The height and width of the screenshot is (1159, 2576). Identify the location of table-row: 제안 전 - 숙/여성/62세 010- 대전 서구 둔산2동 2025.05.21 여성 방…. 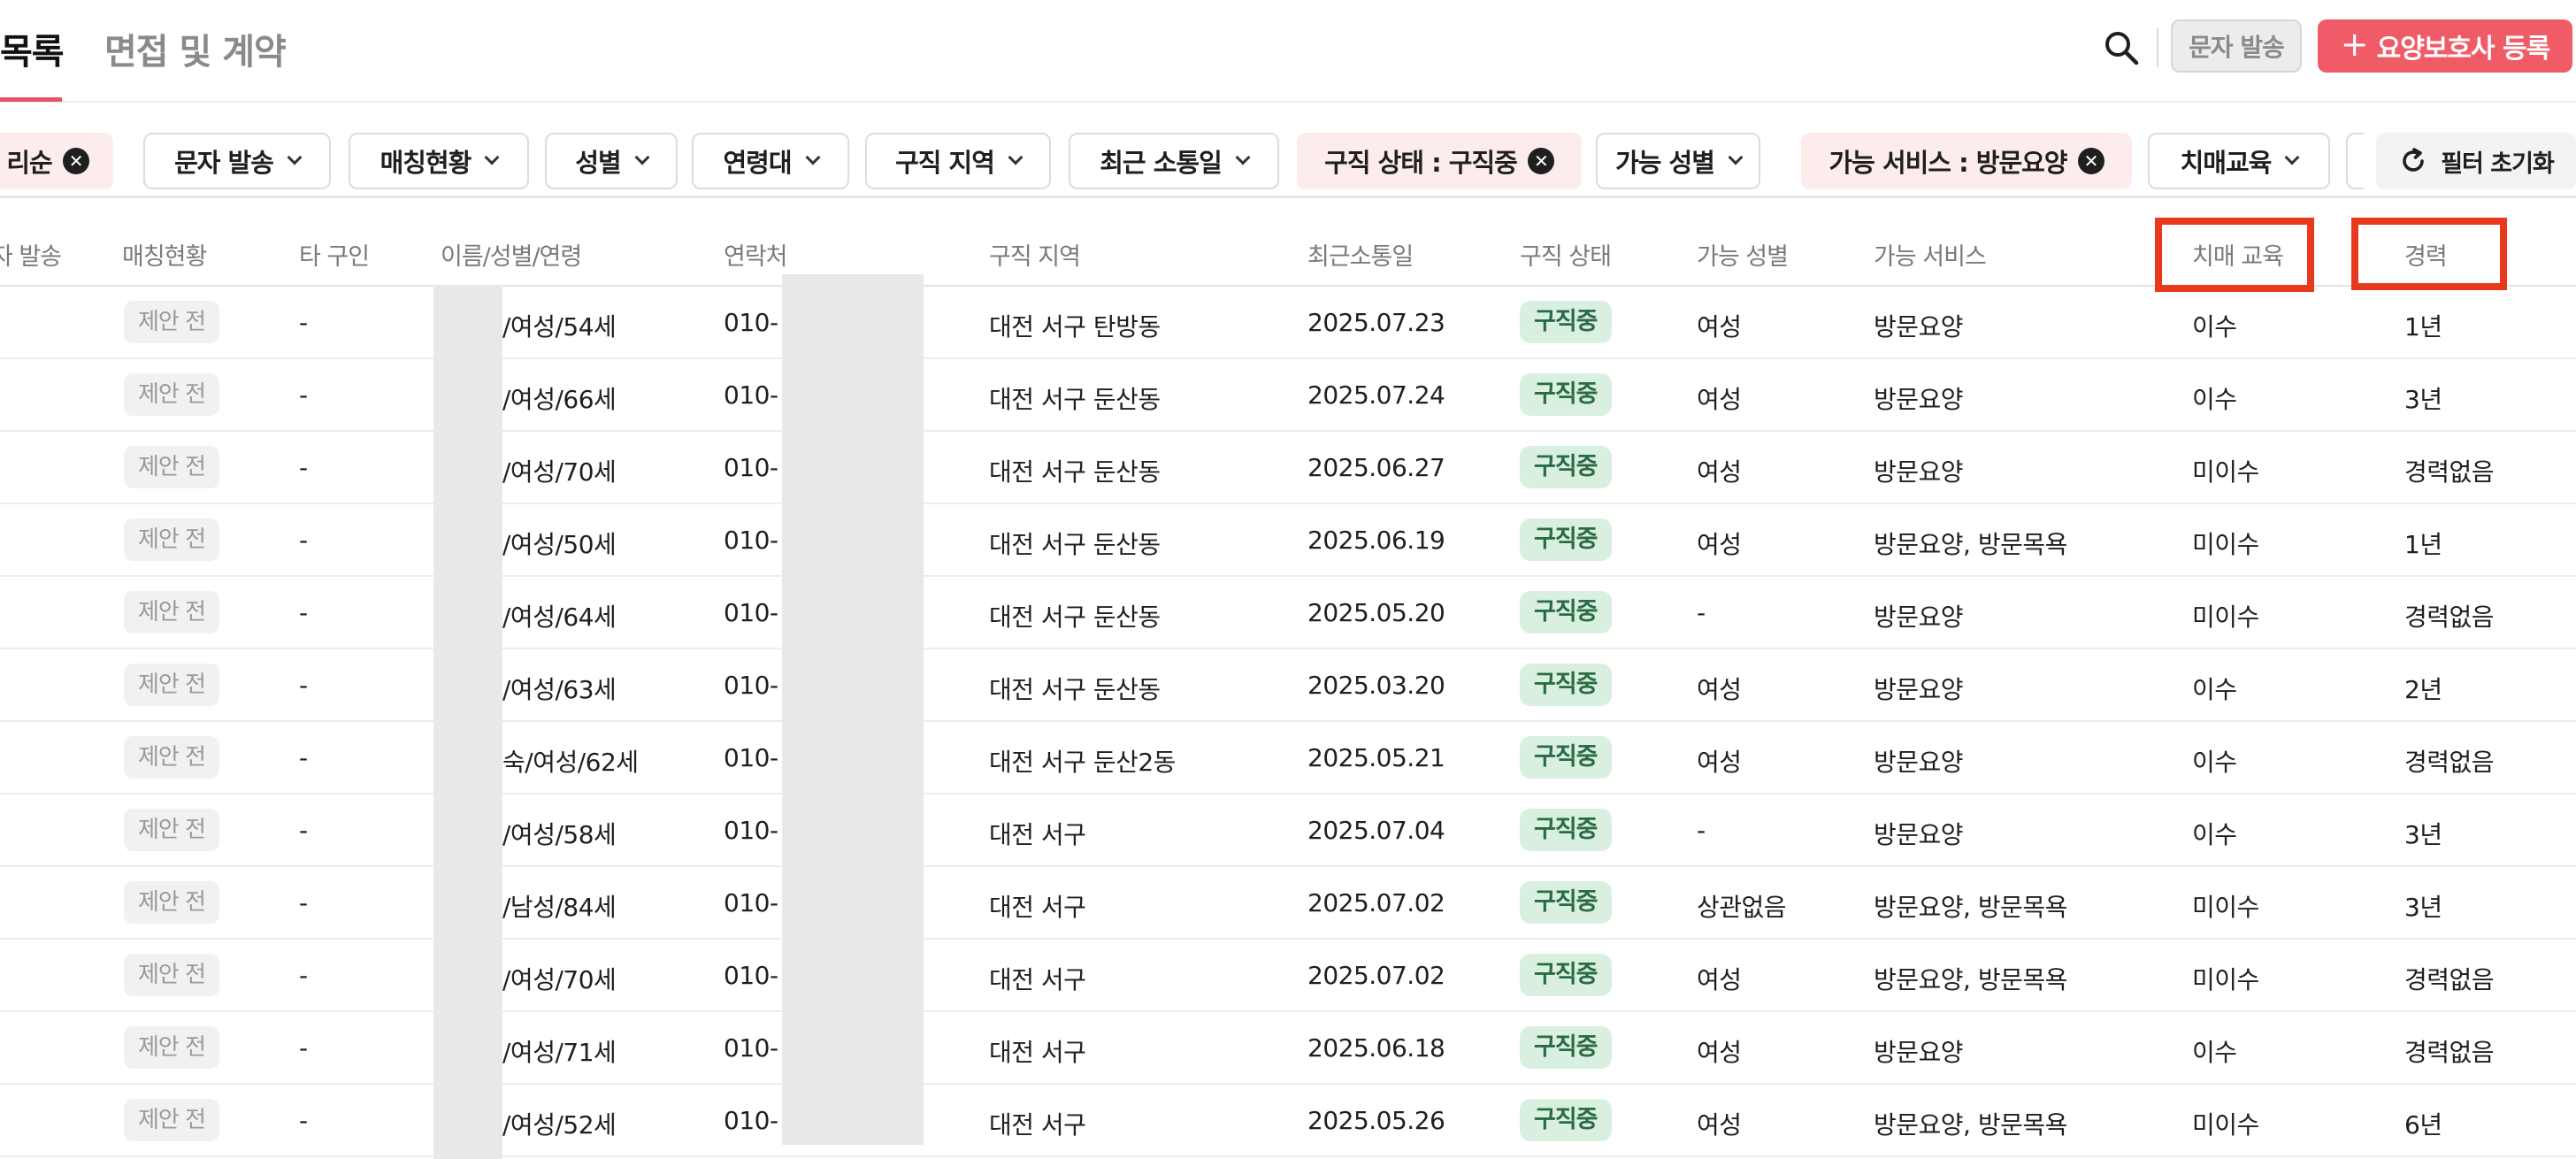
(1288, 758).